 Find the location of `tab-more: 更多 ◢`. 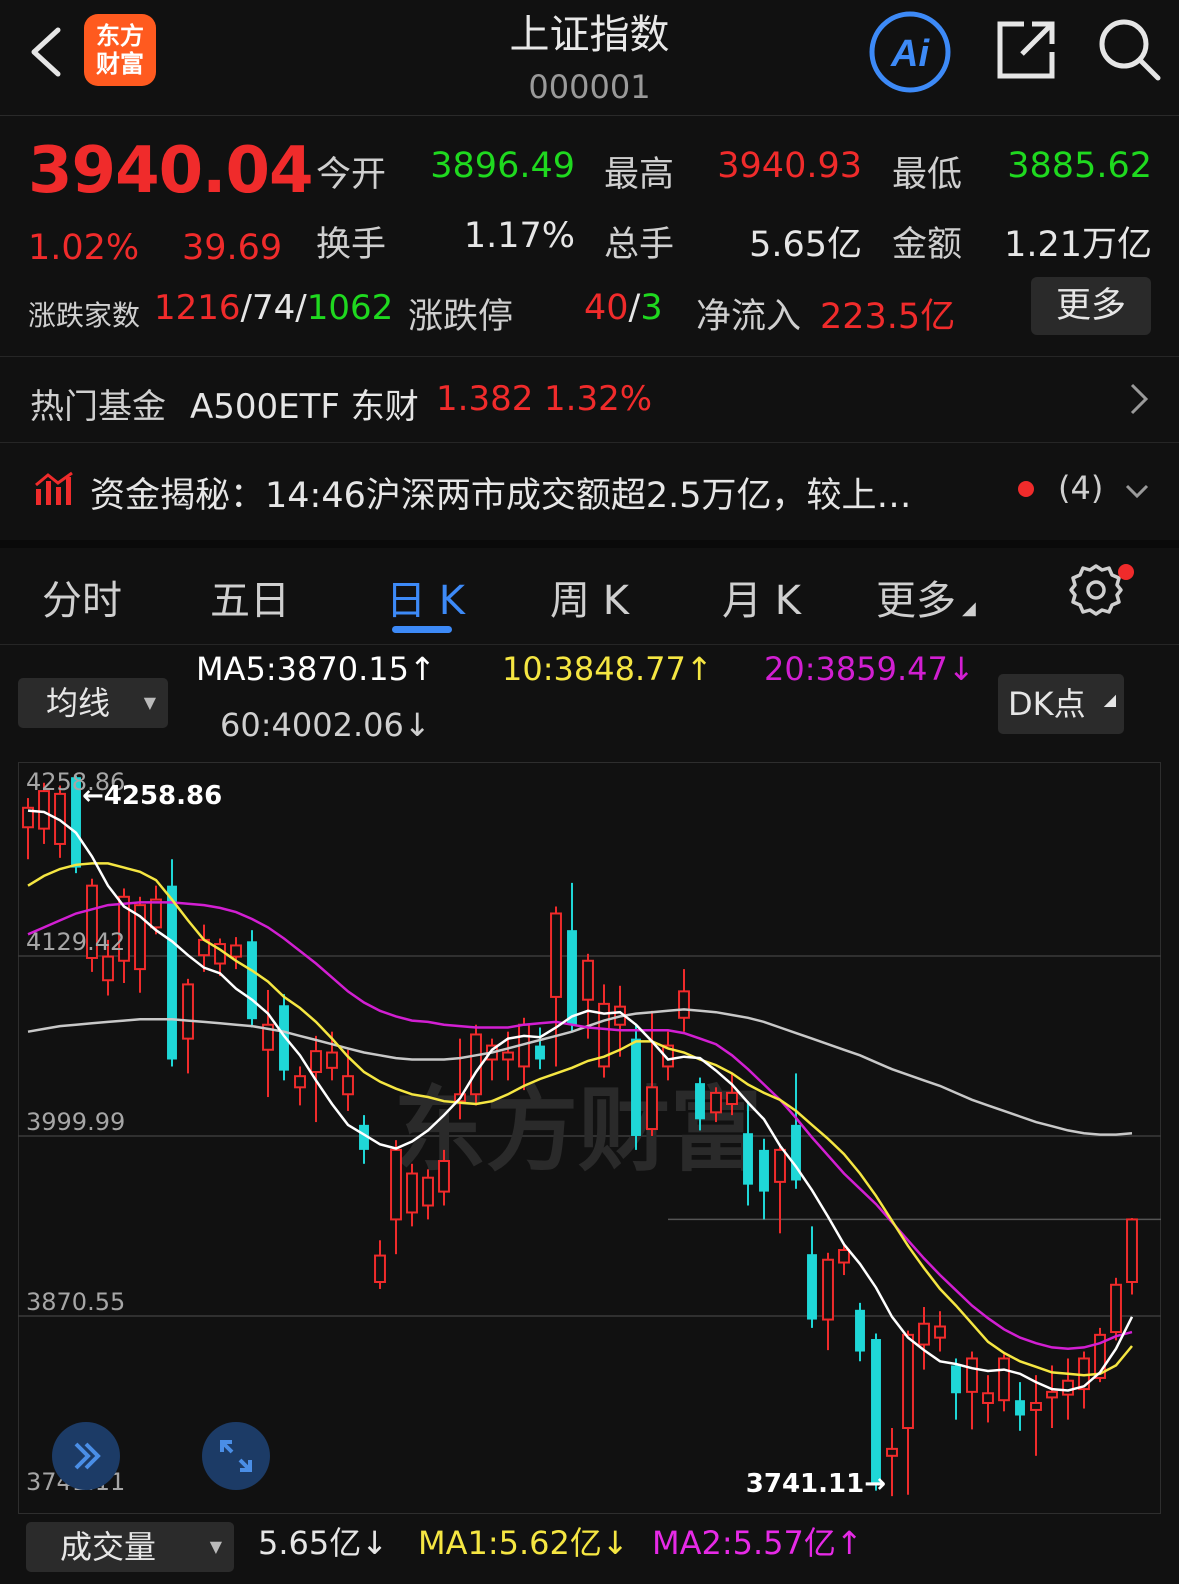

tab-more: 更多 ◢ is located at coordinates (926, 597).